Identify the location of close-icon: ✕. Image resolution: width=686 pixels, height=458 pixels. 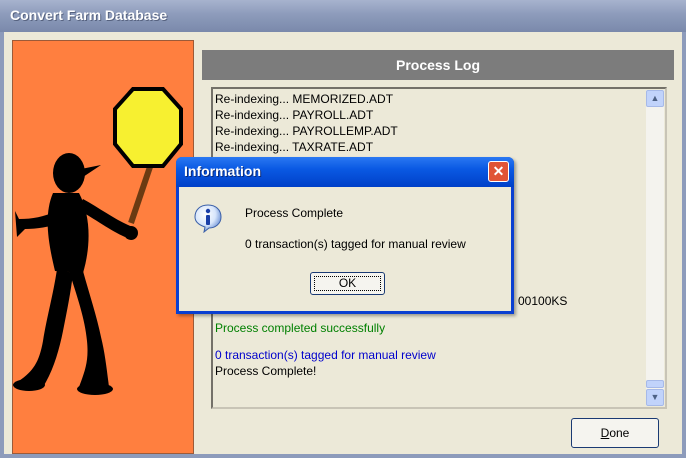
(498, 171).